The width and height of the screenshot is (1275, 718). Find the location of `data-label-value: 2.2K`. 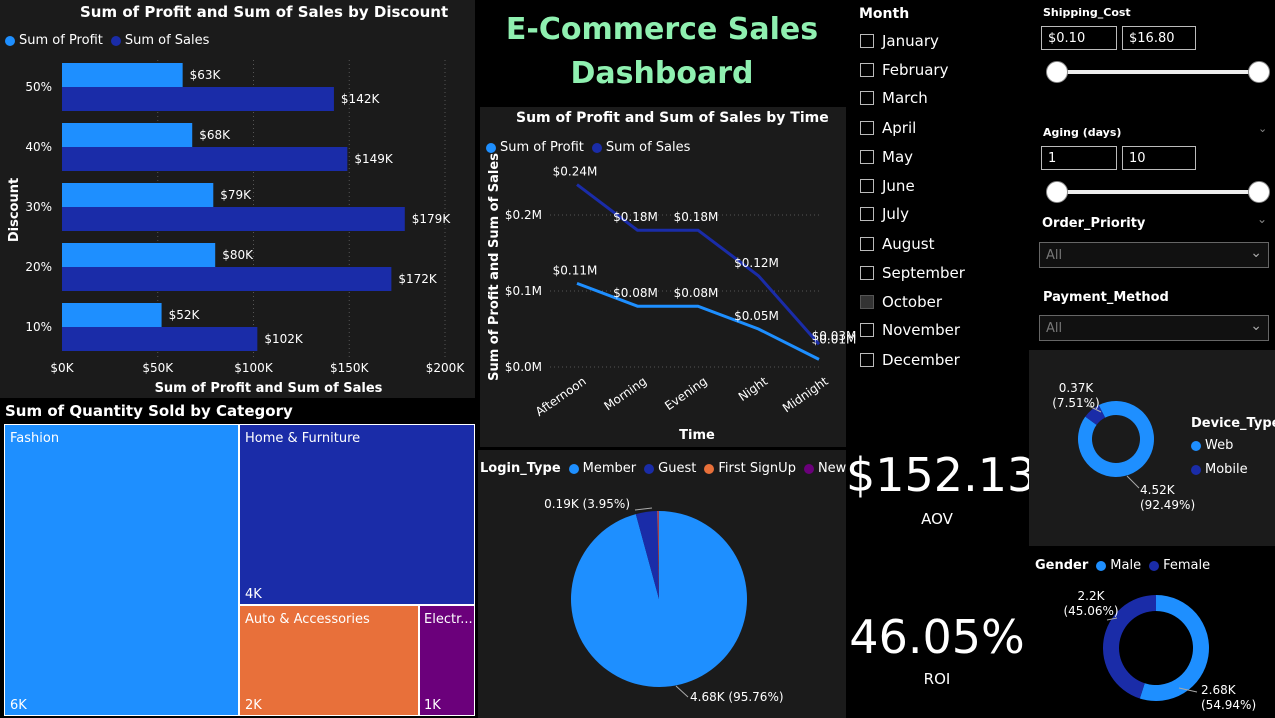

data-label-value: 2.2K is located at coordinates (1092, 596).